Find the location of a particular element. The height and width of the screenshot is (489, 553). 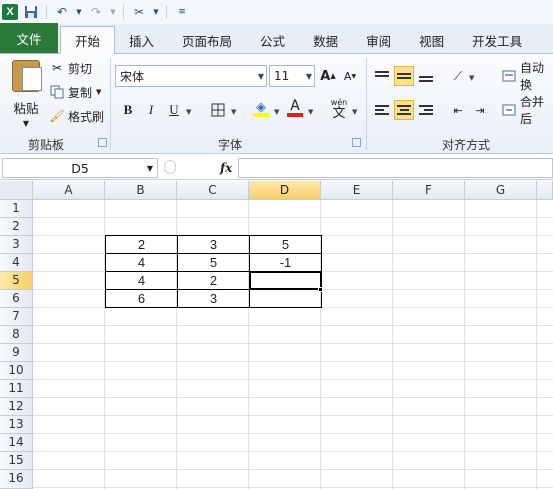

active-cell-selection is located at coordinates (285, 280).